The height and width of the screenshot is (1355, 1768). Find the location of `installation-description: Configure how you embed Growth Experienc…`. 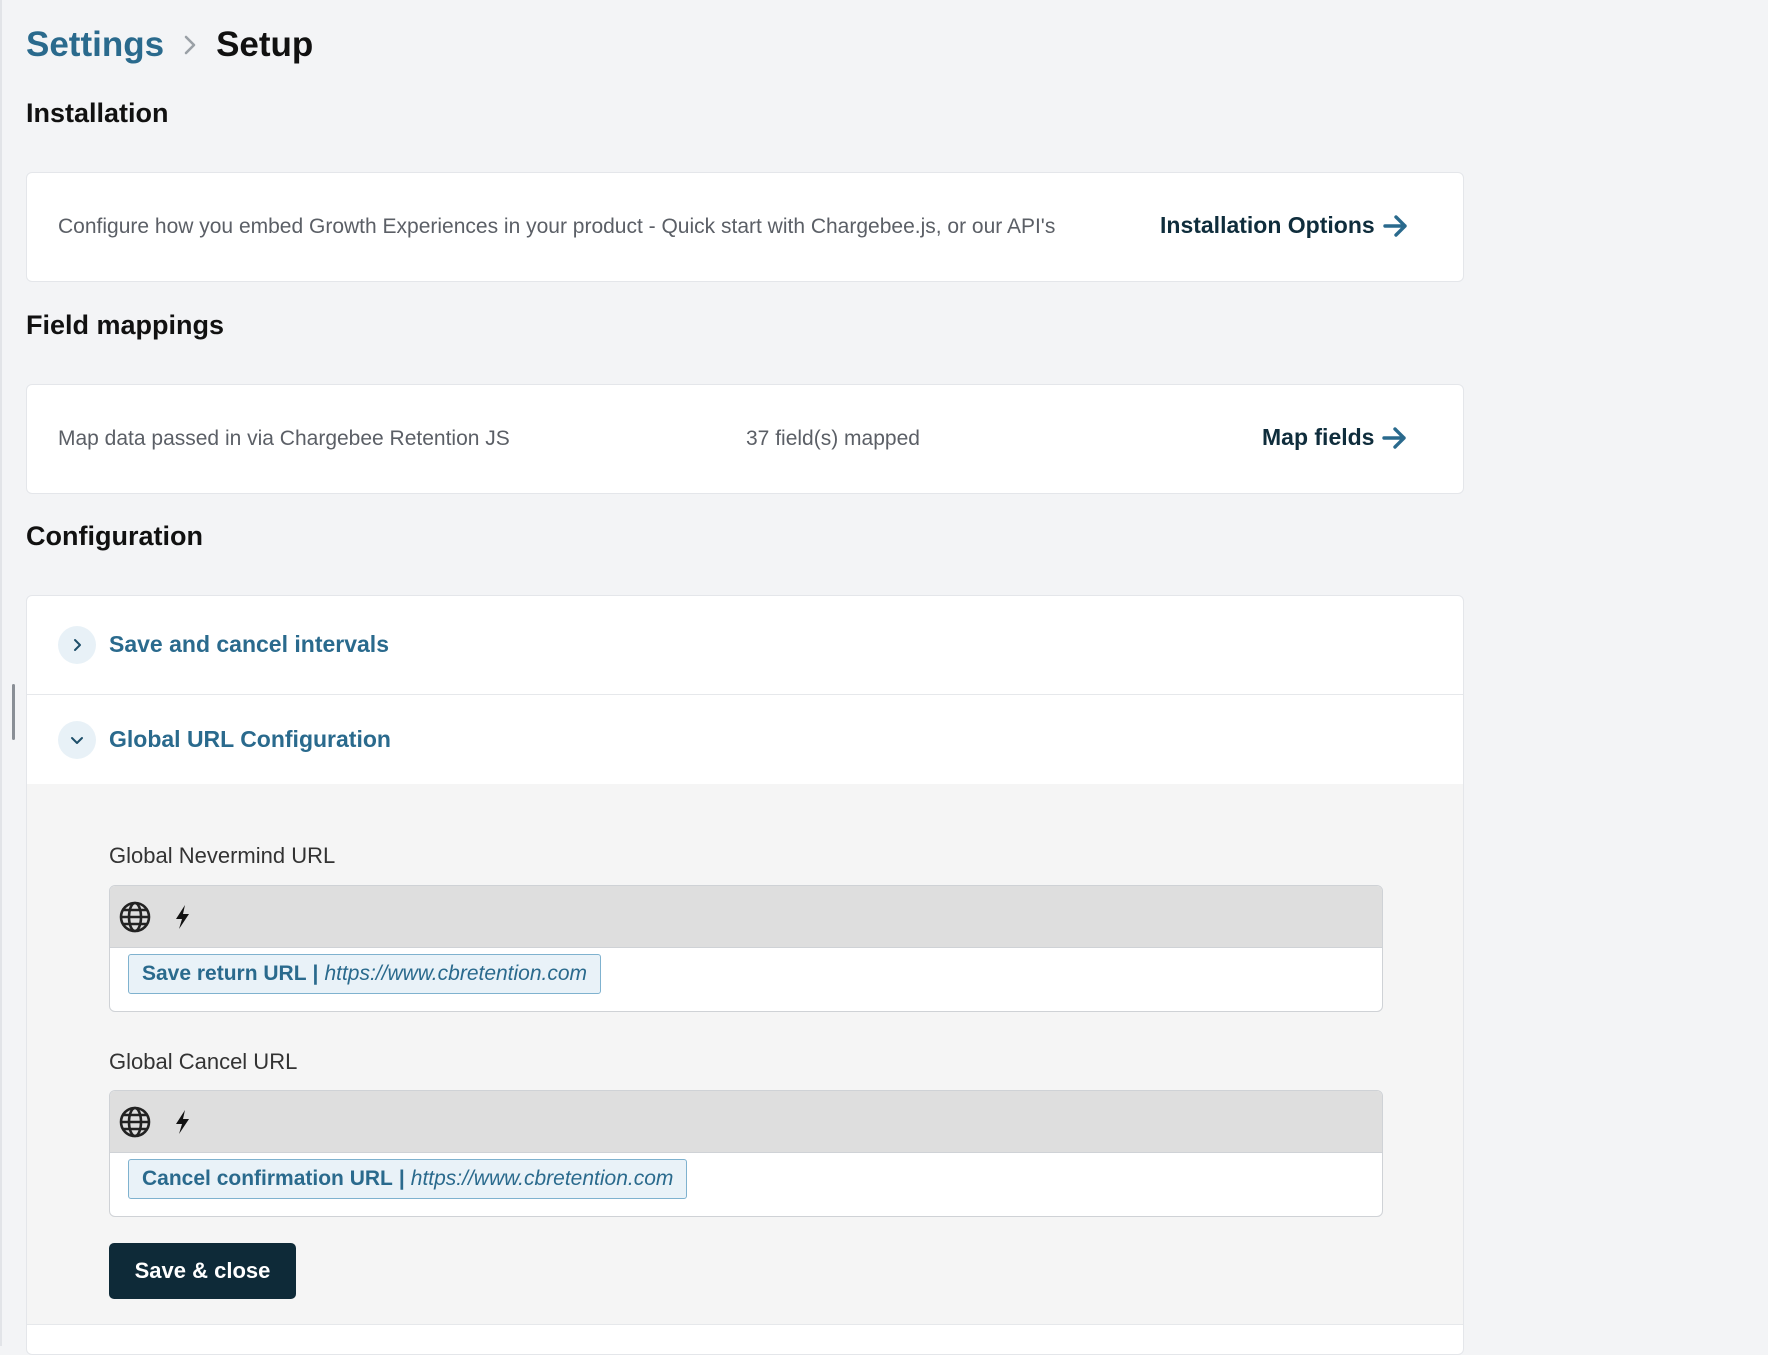

installation-description: Configure how you embed Growth Experienc… is located at coordinates (557, 226).